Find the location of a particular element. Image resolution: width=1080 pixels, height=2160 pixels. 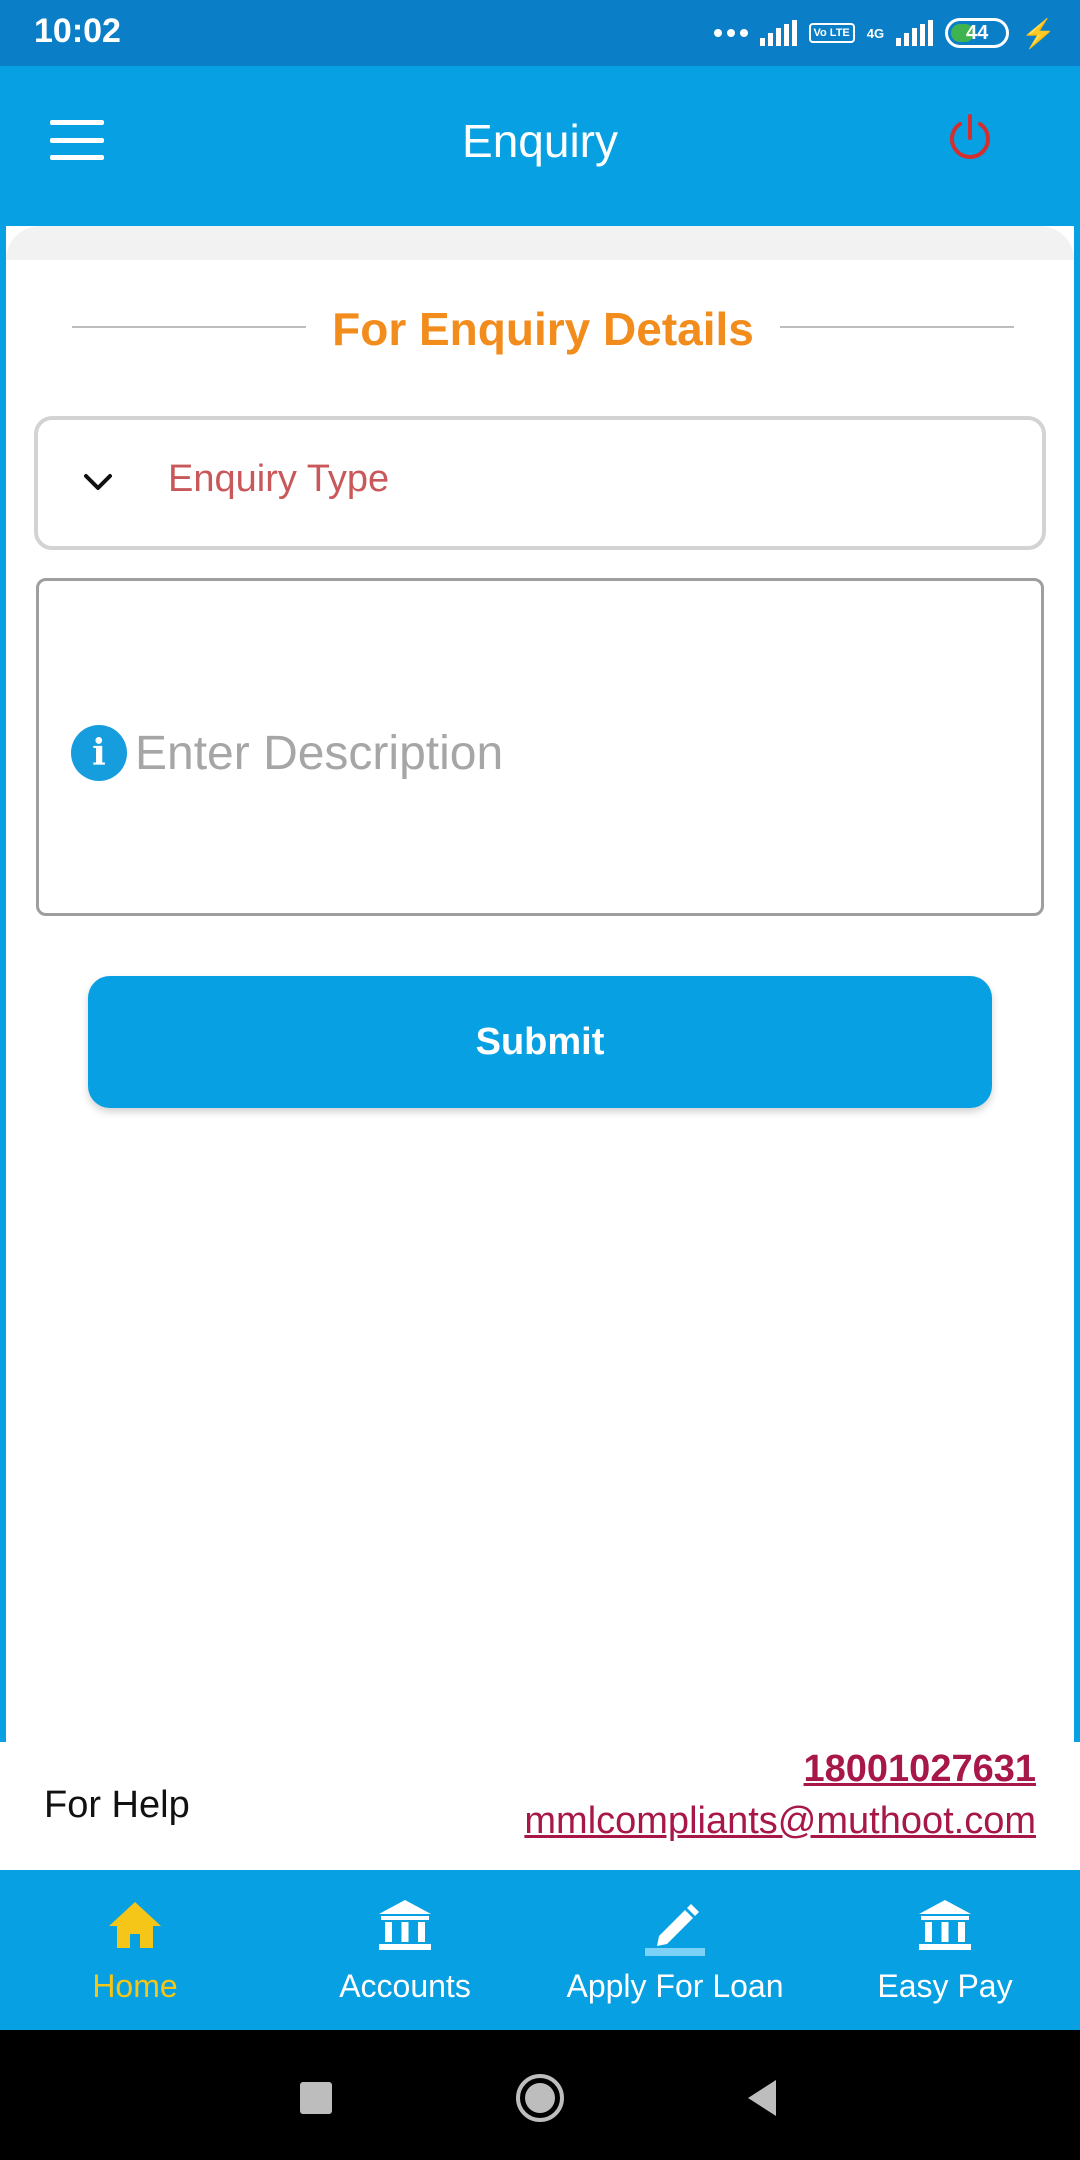

app-bar: Enquiry is located at coordinates (540, 146).